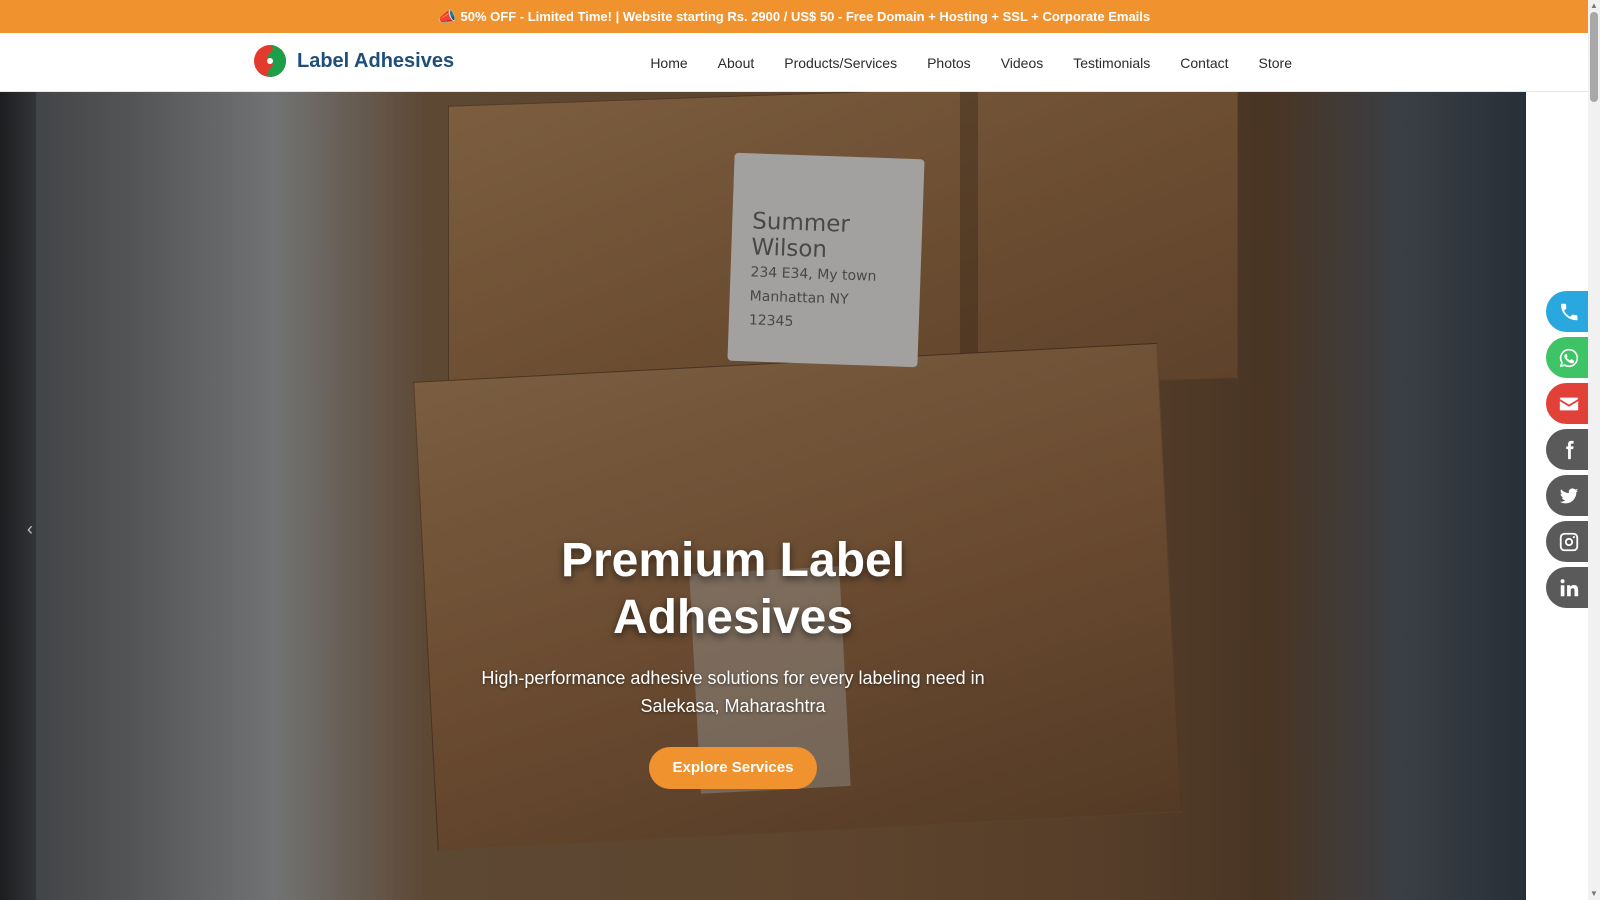 The width and height of the screenshot is (1600, 900). I want to click on twitter-icon, so click(1569, 495).